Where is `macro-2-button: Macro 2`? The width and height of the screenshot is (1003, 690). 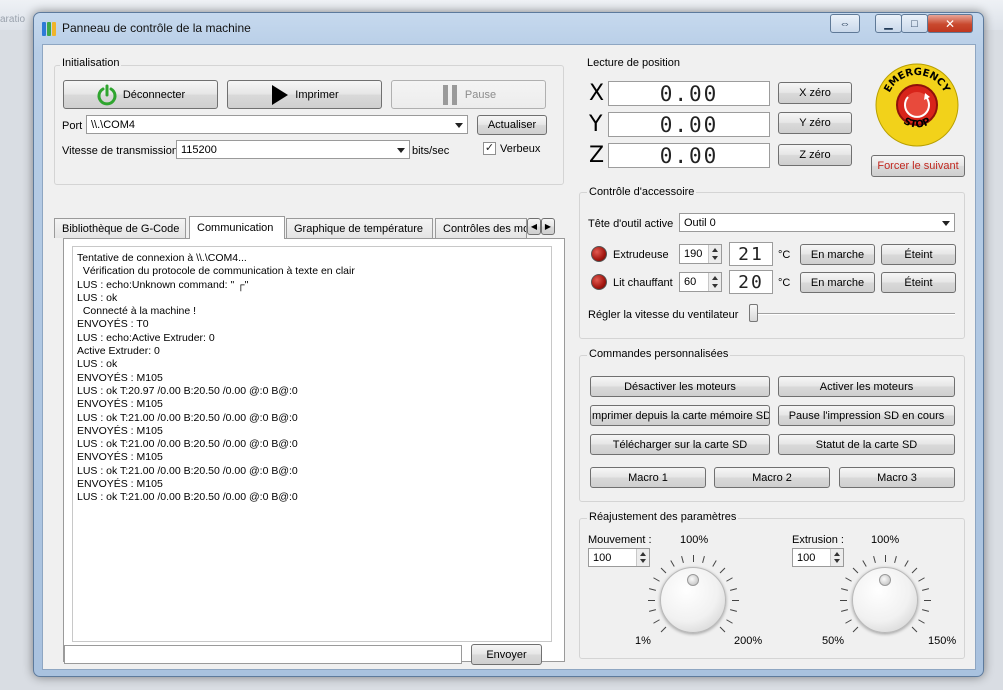
macro-2-button: Macro 2 is located at coordinates (772, 477).